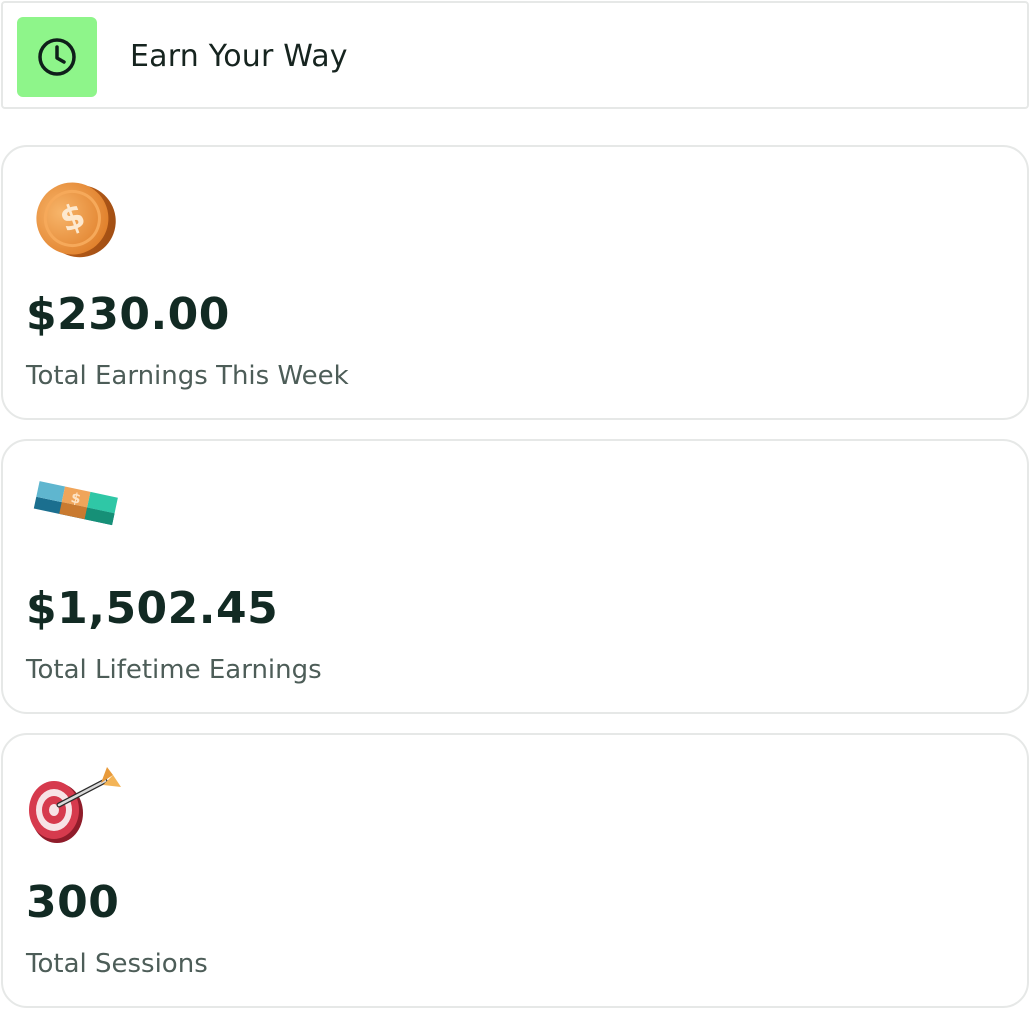 The height and width of the screenshot is (1010, 1032). Describe the element at coordinates (187, 376) in the screenshot. I see `weekly-earnings-label: Total Earnings This Week` at that location.